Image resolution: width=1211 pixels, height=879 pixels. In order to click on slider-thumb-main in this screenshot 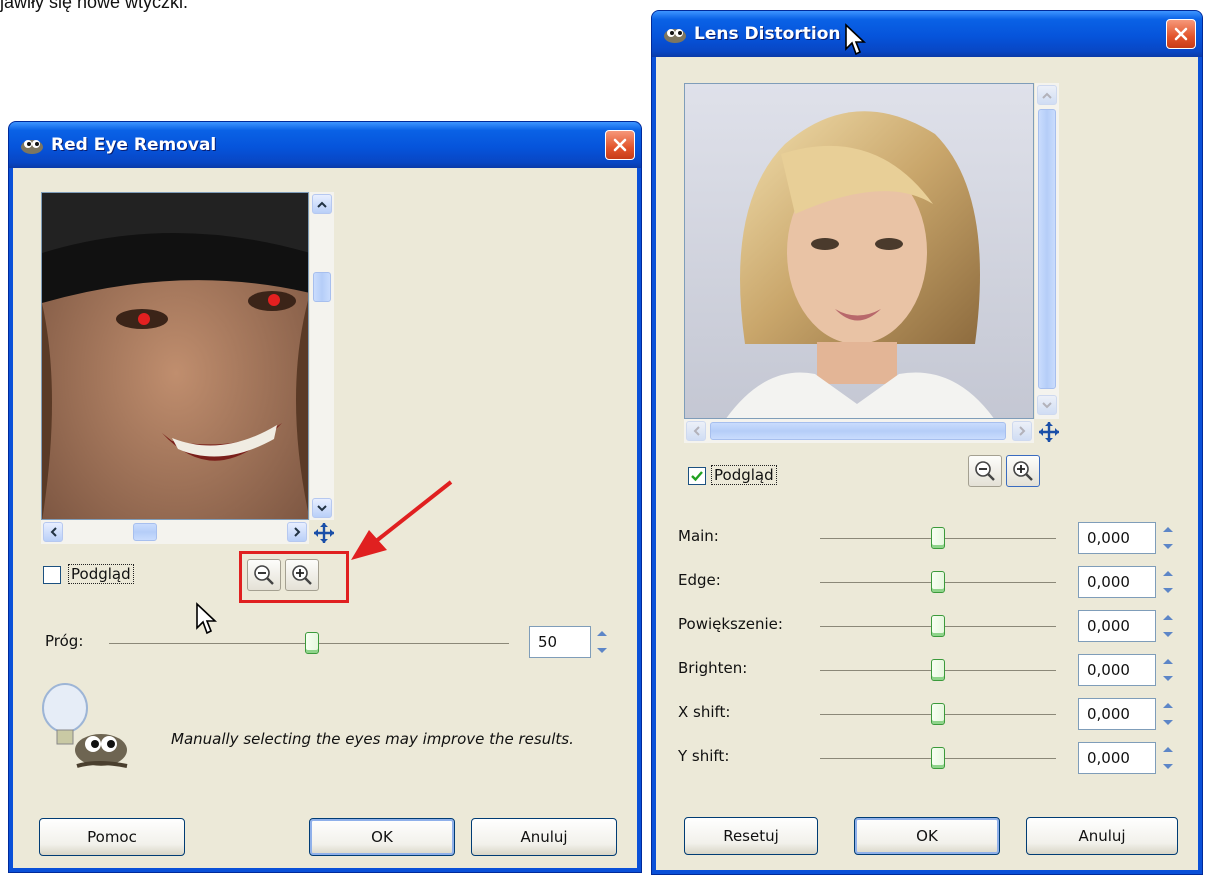, I will do `click(938, 538)`.